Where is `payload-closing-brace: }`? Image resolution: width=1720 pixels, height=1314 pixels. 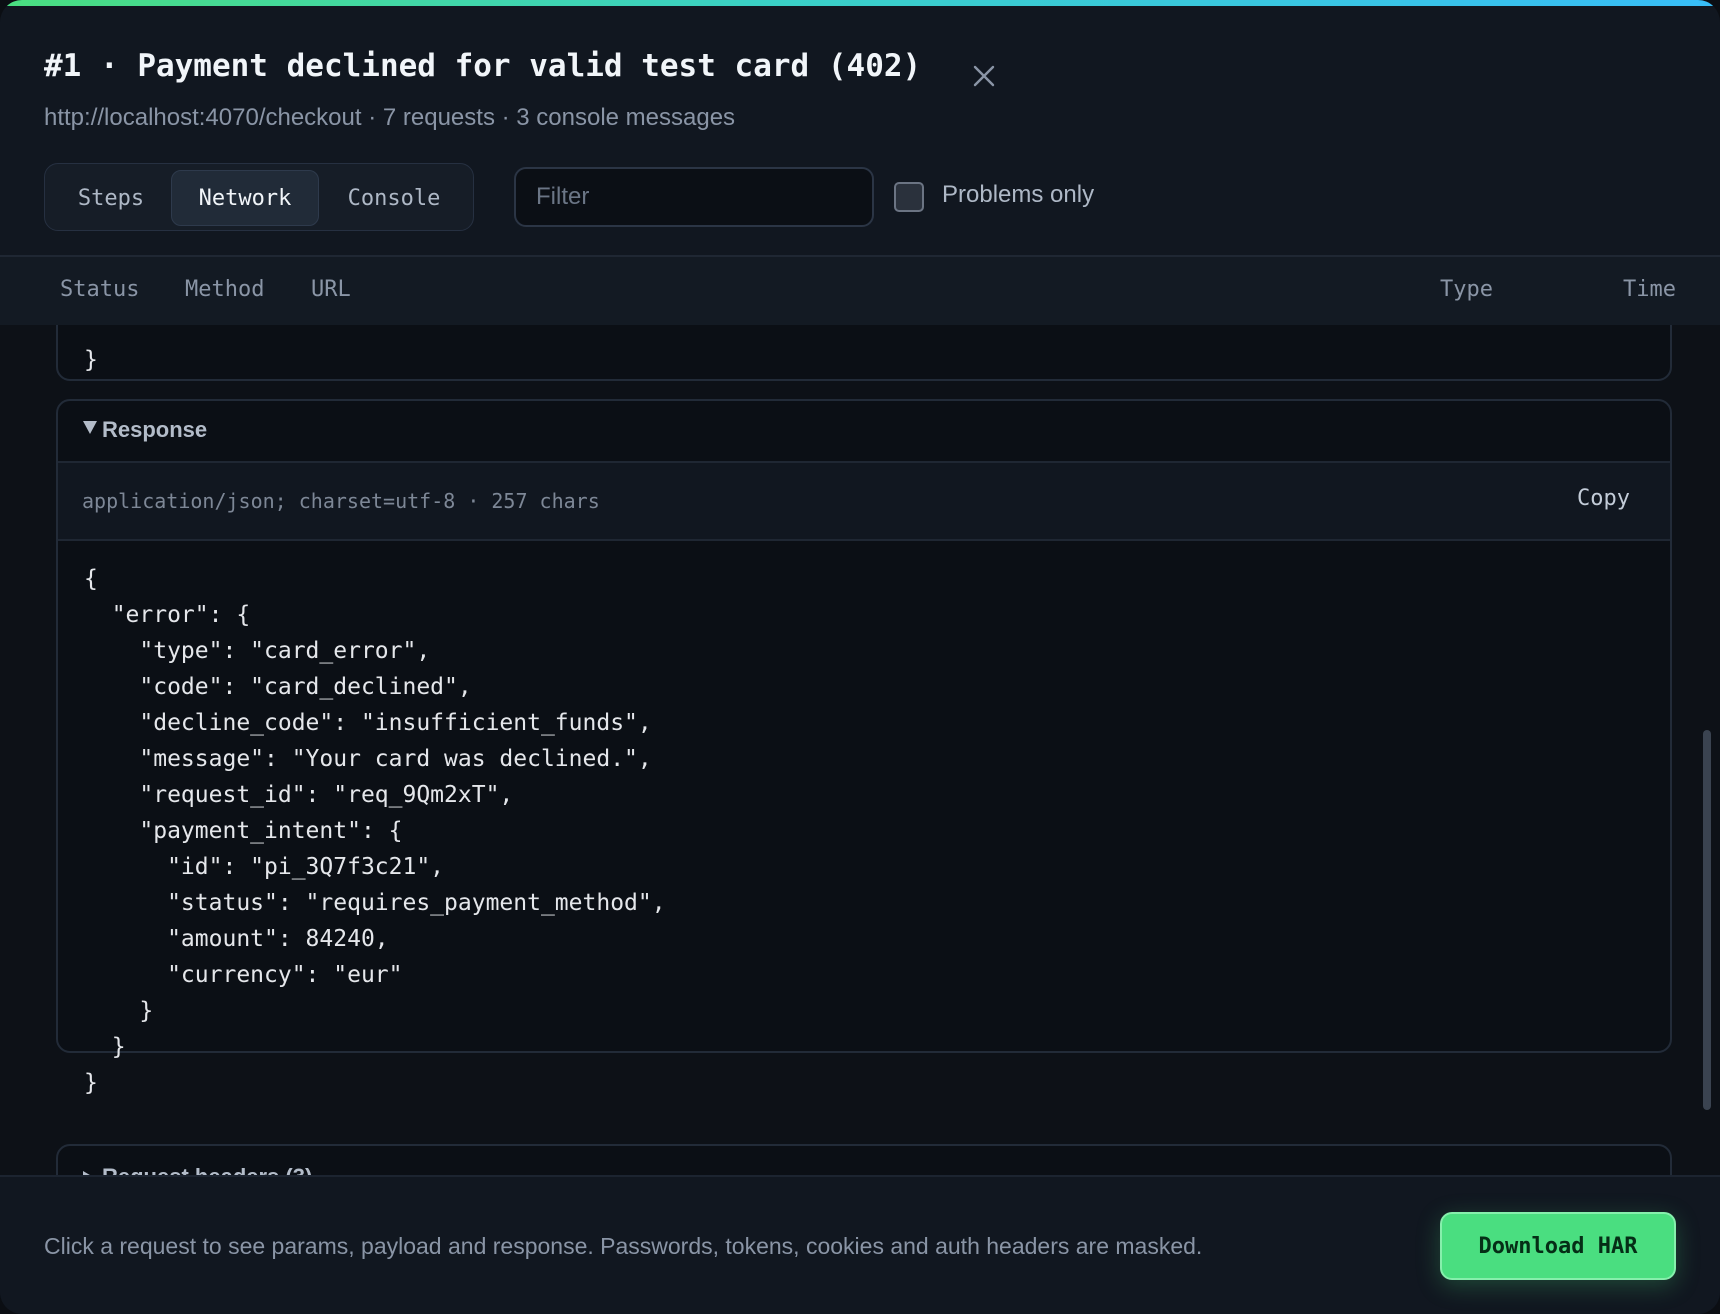
payload-closing-brace: } is located at coordinates (91, 360).